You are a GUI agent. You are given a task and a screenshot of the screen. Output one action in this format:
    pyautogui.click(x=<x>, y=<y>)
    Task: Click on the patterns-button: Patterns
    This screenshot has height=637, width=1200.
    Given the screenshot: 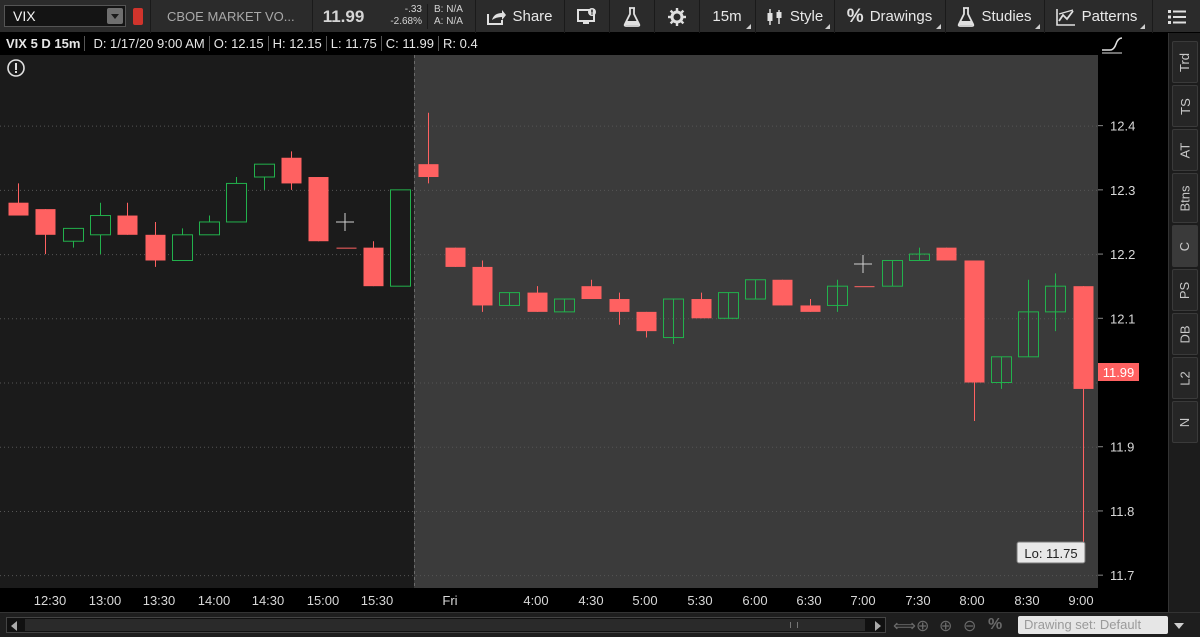 What is the action you would take?
    pyautogui.click(x=1096, y=16)
    